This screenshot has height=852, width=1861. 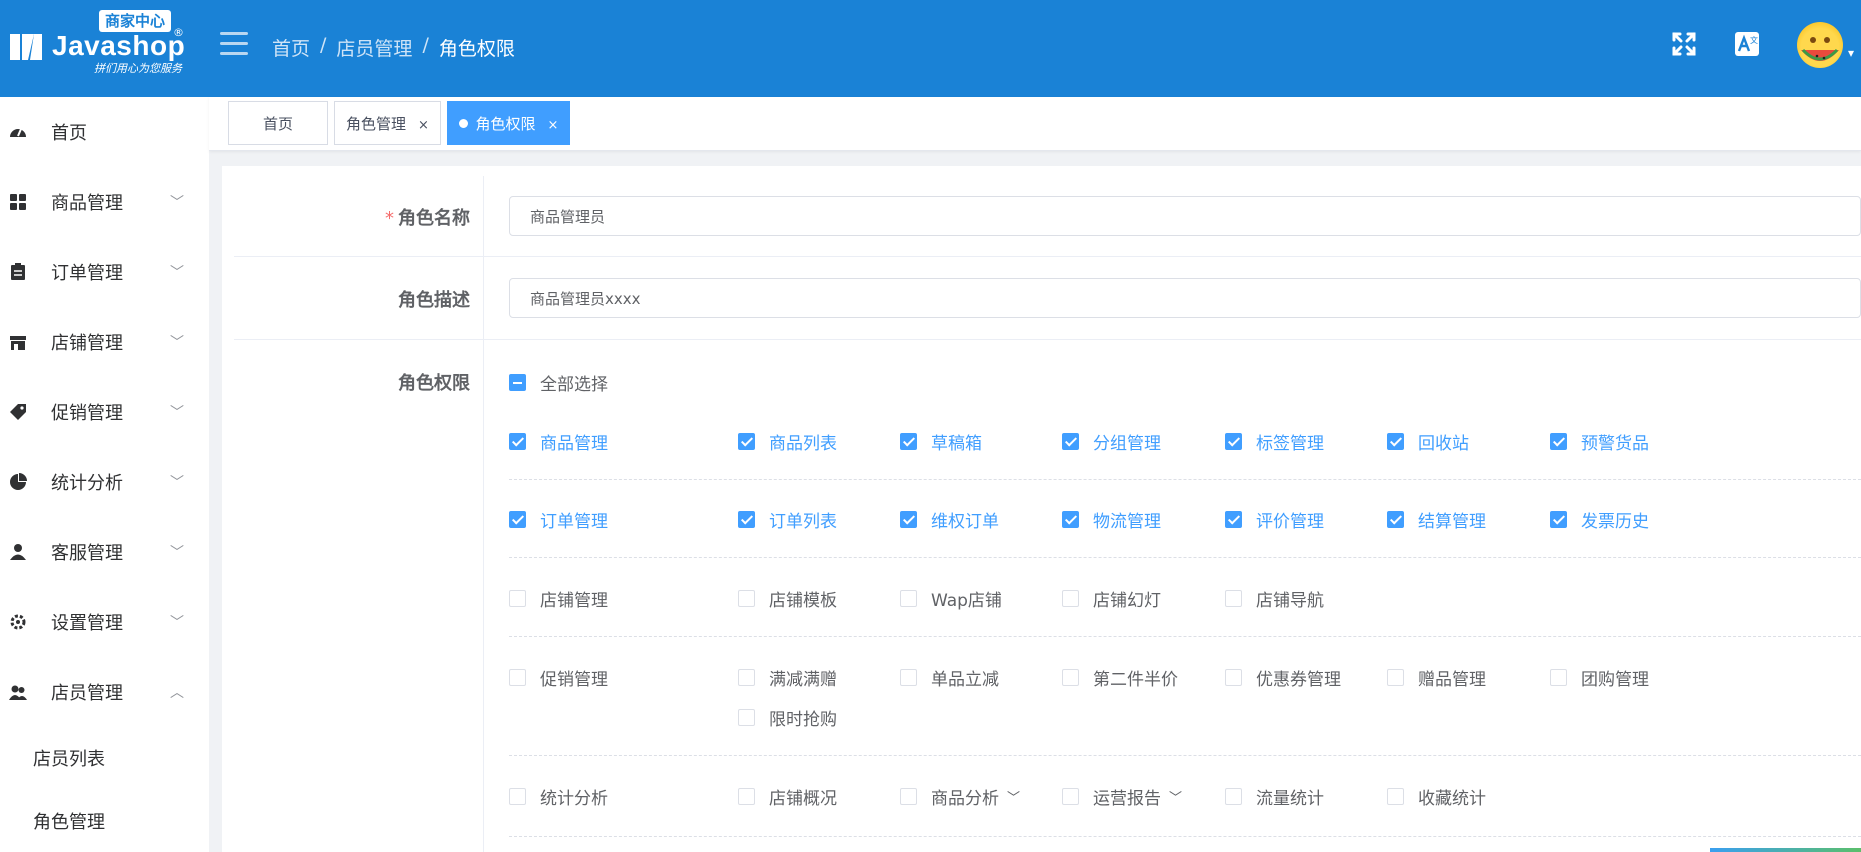 What do you see at coordinates (18, 481) in the screenshot?
I see `pie-chart-icon` at bounding box center [18, 481].